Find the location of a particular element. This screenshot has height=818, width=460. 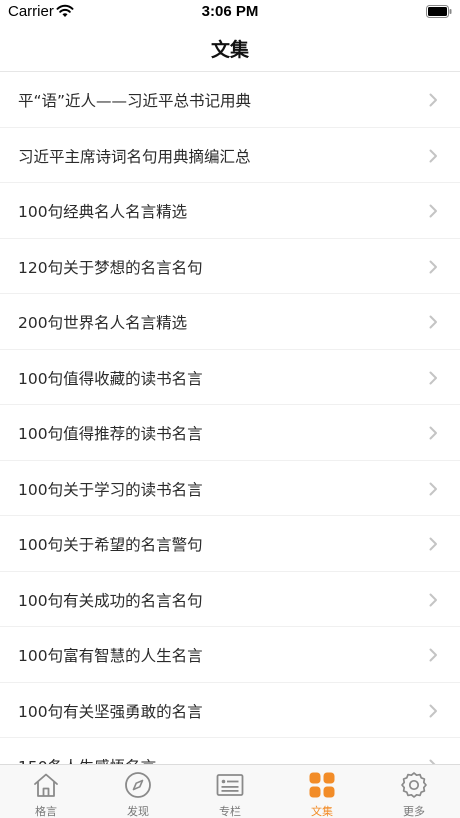

tab-label: 发现 is located at coordinates (138, 811).